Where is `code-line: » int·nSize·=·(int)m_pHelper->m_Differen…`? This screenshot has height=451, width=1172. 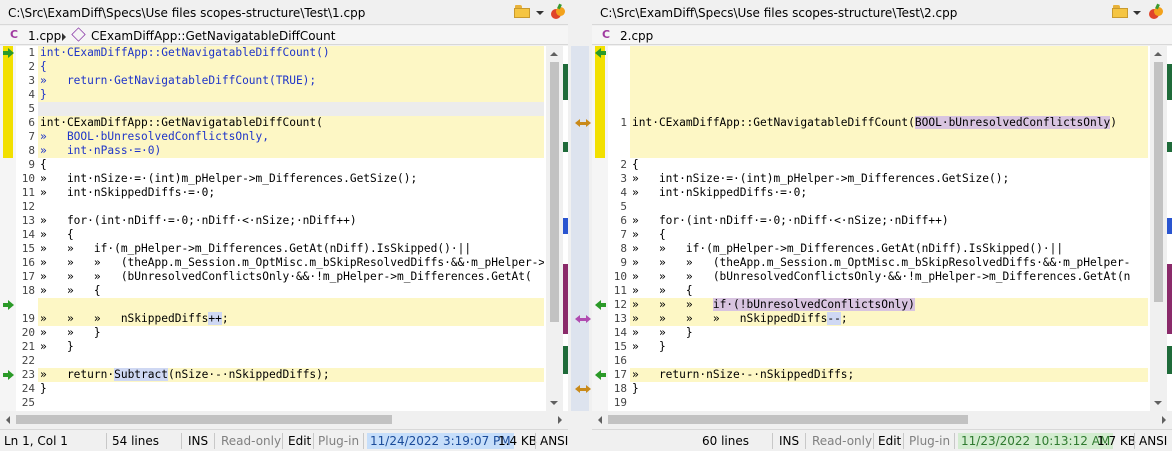 code-line: » int·nSize·=·(int)m_pHelper->m_Differen… is located at coordinates (229, 178).